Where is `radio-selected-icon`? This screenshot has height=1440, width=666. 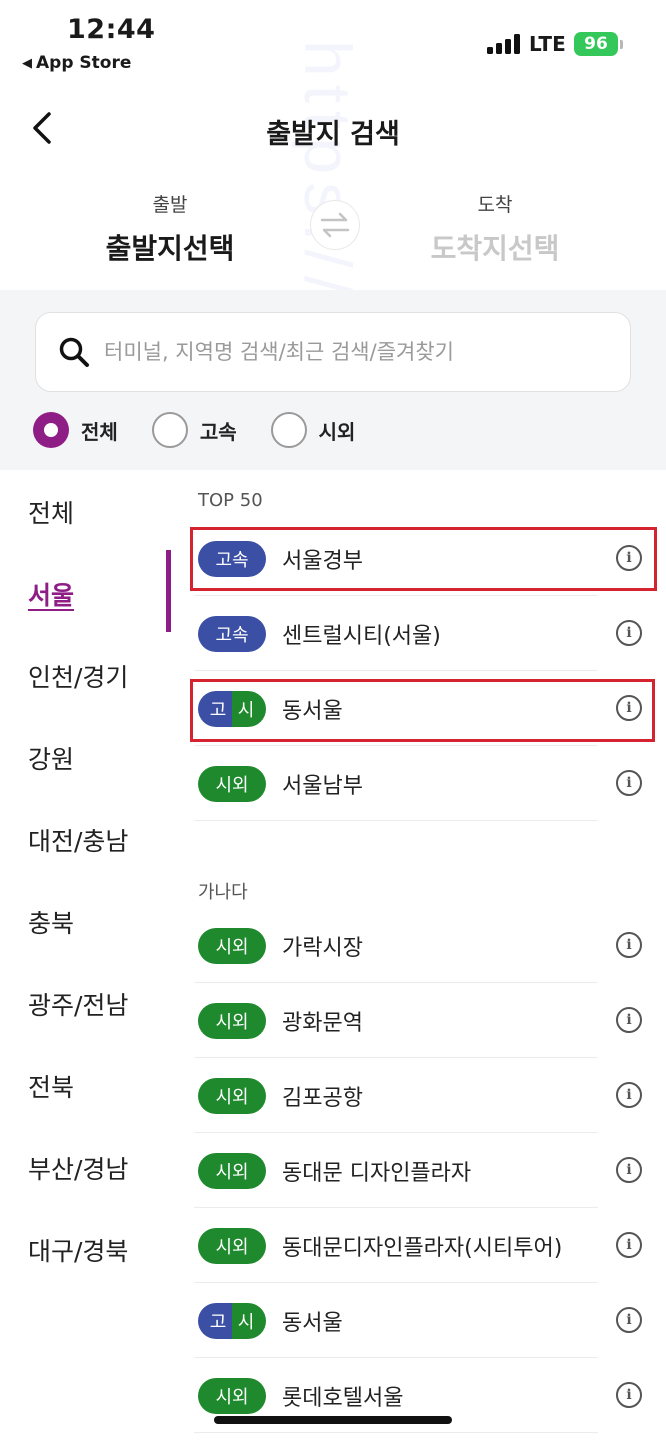
radio-selected-icon is located at coordinates (51, 430).